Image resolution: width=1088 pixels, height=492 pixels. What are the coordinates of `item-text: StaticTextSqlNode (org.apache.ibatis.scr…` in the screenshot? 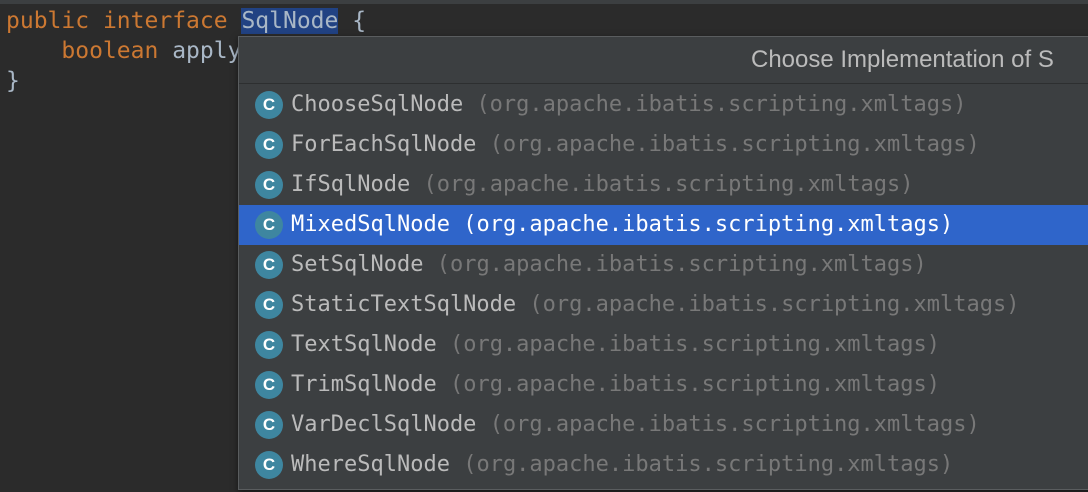 It's located at (655, 305).